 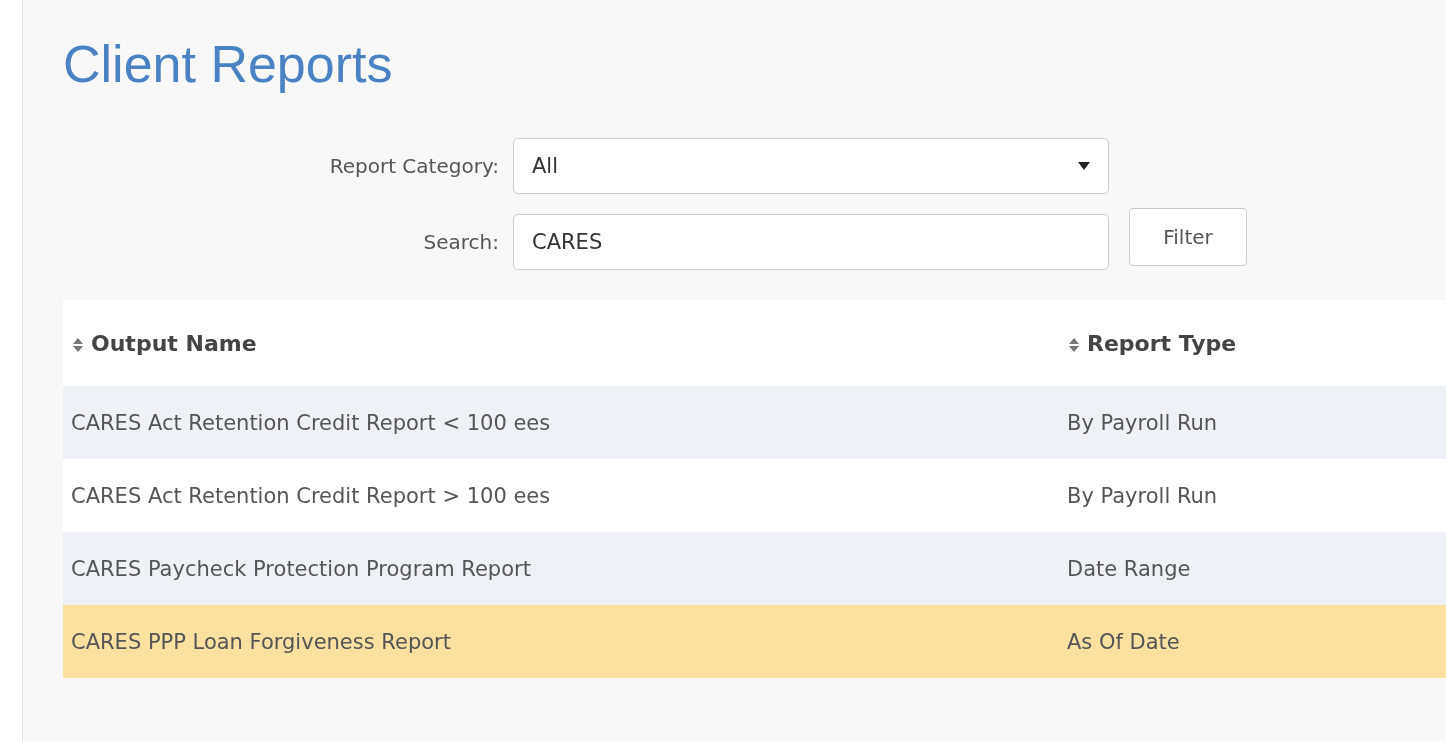 What do you see at coordinates (1252, 568) in the screenshot?
I see `table-cell: Date Range` at bounding box center [1252, 568].